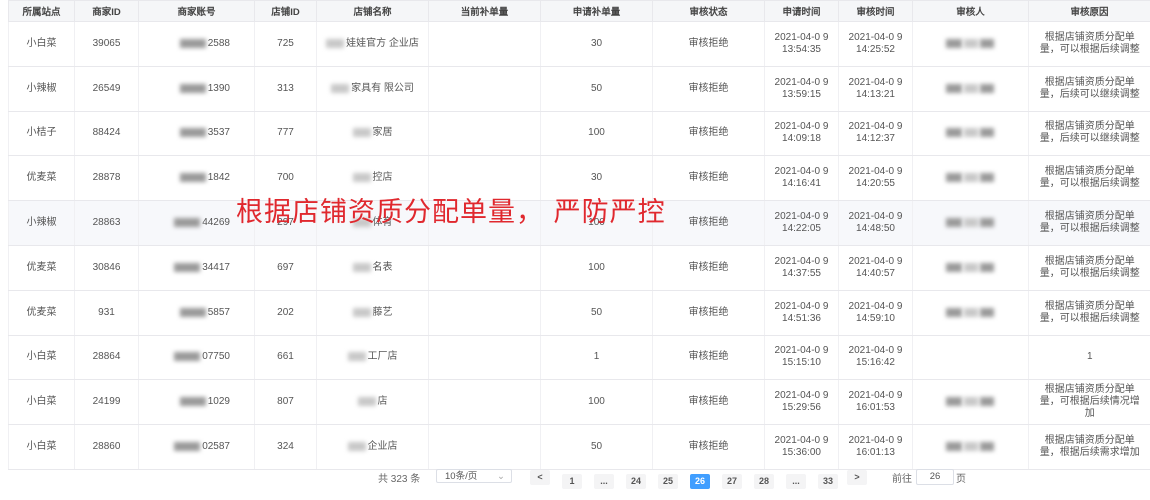 The width and height of the screenshot is (1150, 500). Describe the element at coordinates (801, 11) in the screenshot. I see `column-header: 申请时间` at that location.